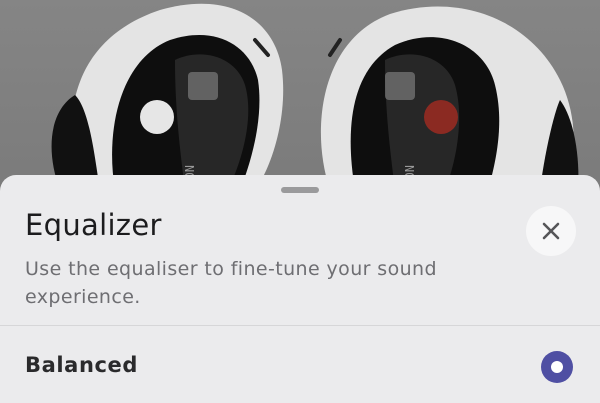  I want to click on close-button, so click(551, 231).